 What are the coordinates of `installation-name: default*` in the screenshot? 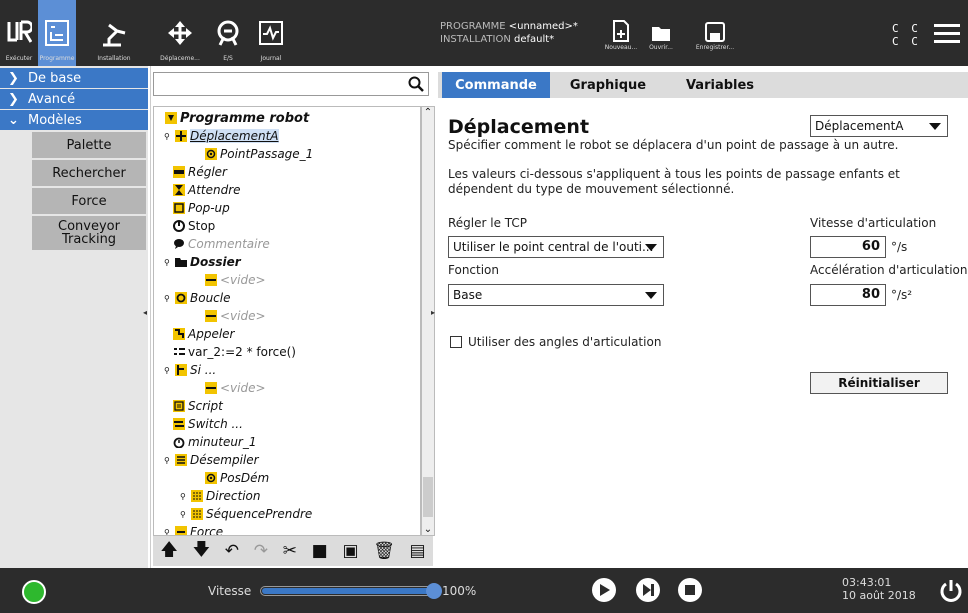 It's located at (534, 39).